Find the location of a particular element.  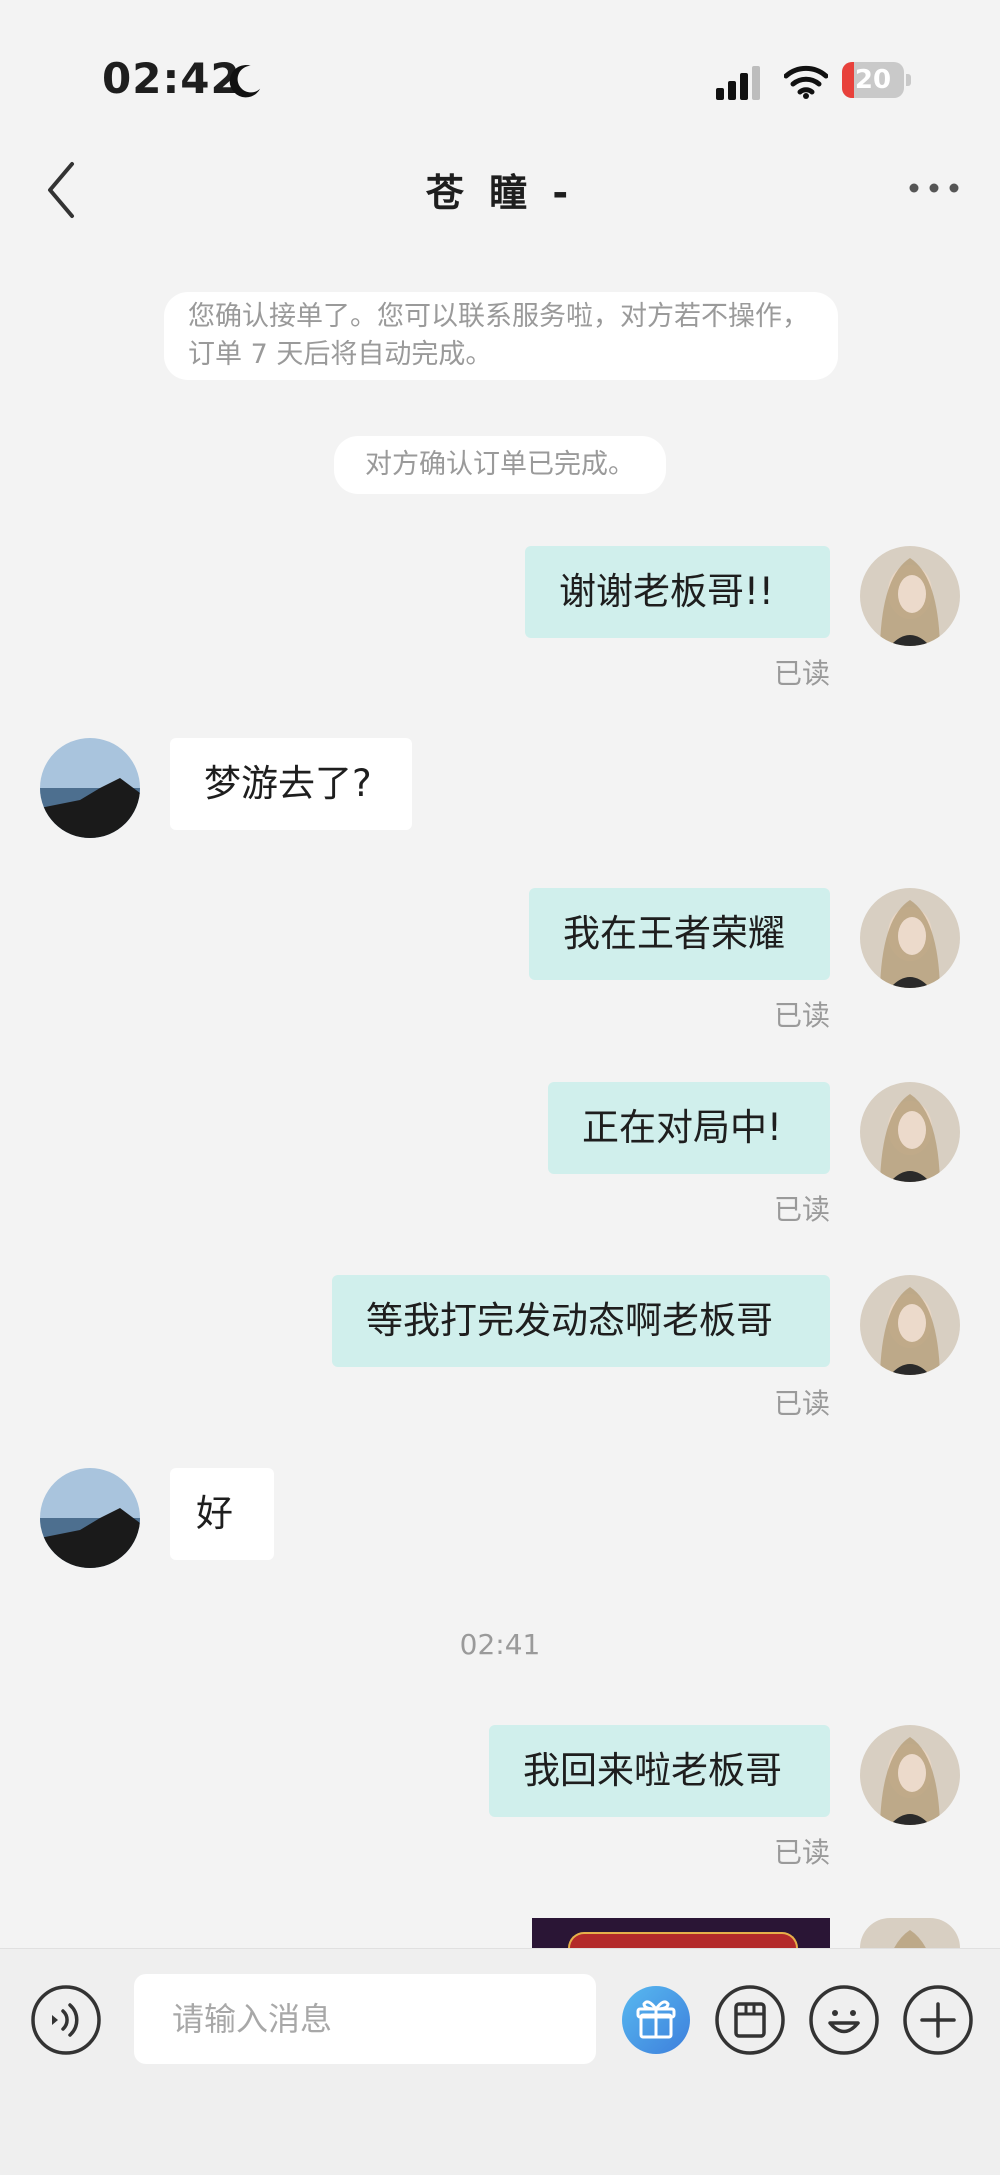

message-bubble-received: 好 is located at coordinates (222, 1514).